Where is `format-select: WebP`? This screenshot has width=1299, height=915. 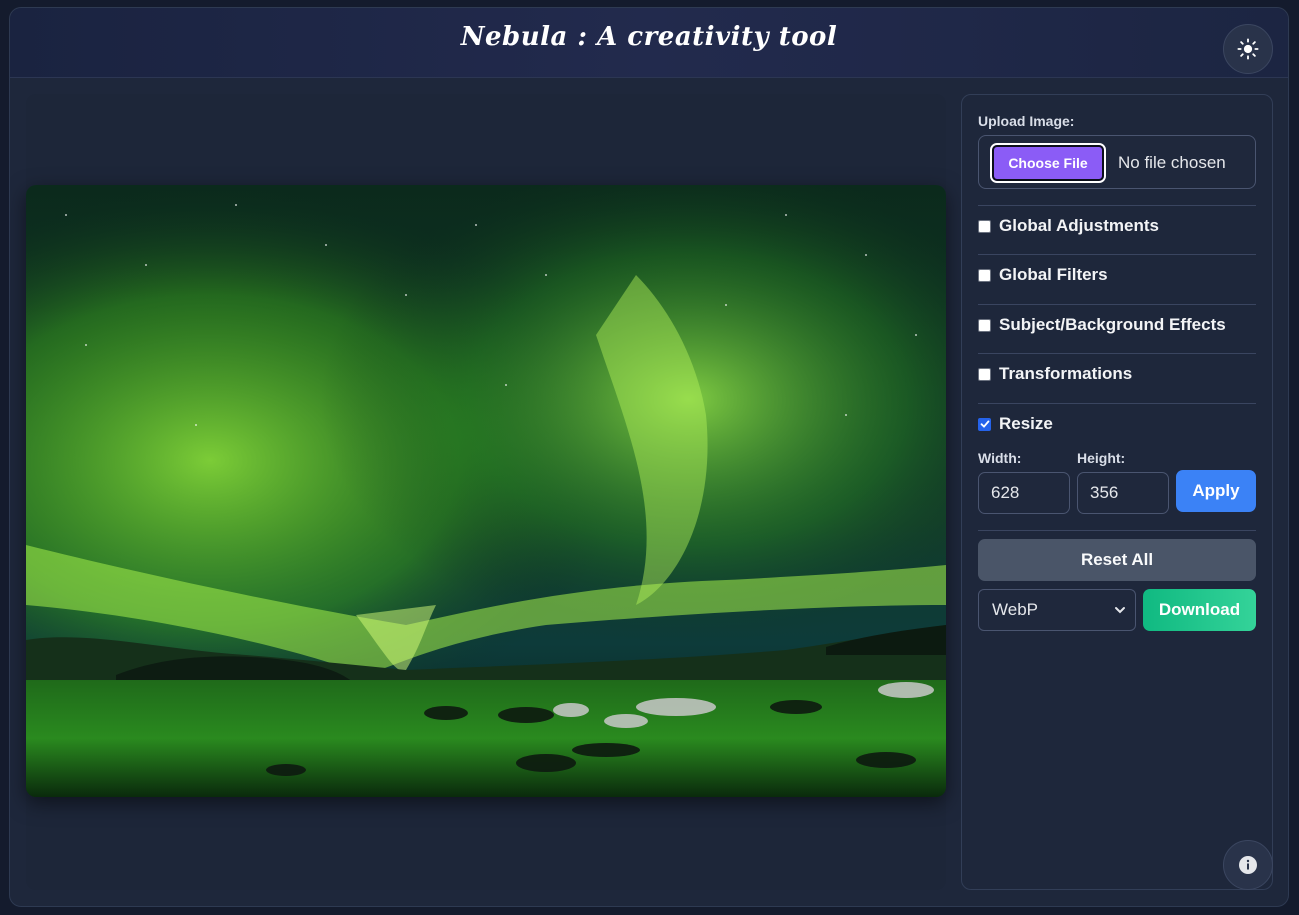 format-select: WebP is located at coordinates (1057, 610).